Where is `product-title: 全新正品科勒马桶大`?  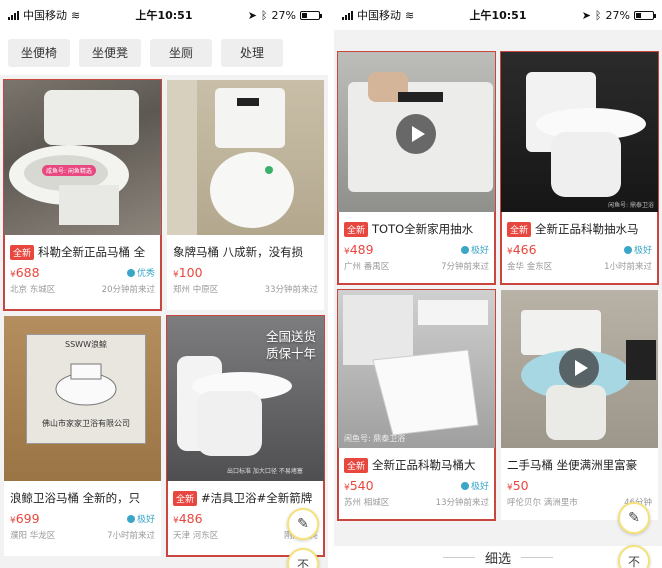 product-title: 全新正品科勒马桶大 is located at coordinates (424, 465).